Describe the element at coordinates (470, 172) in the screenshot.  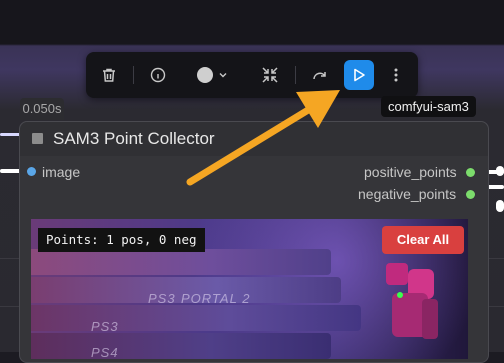
I see `output-slot-positive` at that location.